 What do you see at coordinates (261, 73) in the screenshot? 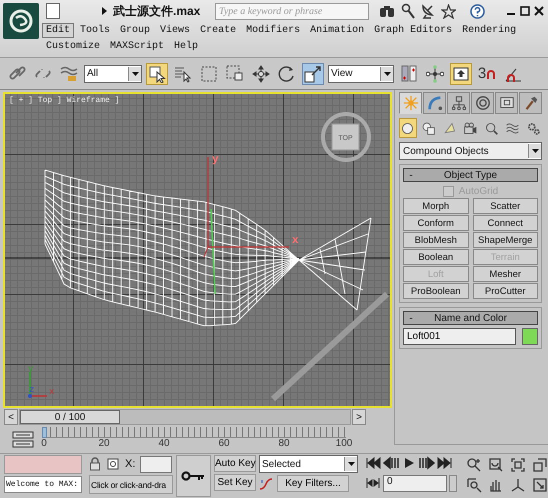
I see `move-icon` at bounding box center [261, 73].